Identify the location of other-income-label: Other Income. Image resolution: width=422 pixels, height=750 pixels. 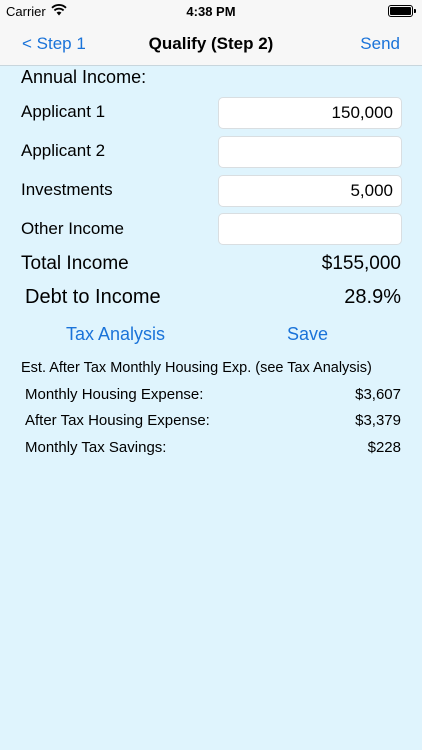
(72, 228).